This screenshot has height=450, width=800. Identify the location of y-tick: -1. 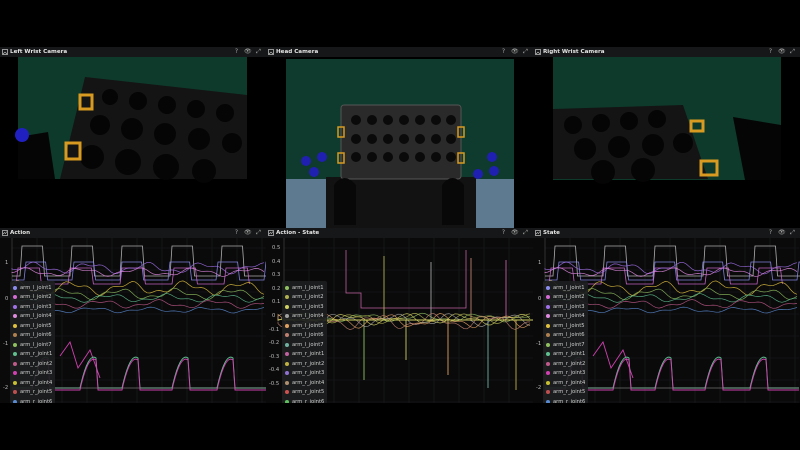
(6, 344).